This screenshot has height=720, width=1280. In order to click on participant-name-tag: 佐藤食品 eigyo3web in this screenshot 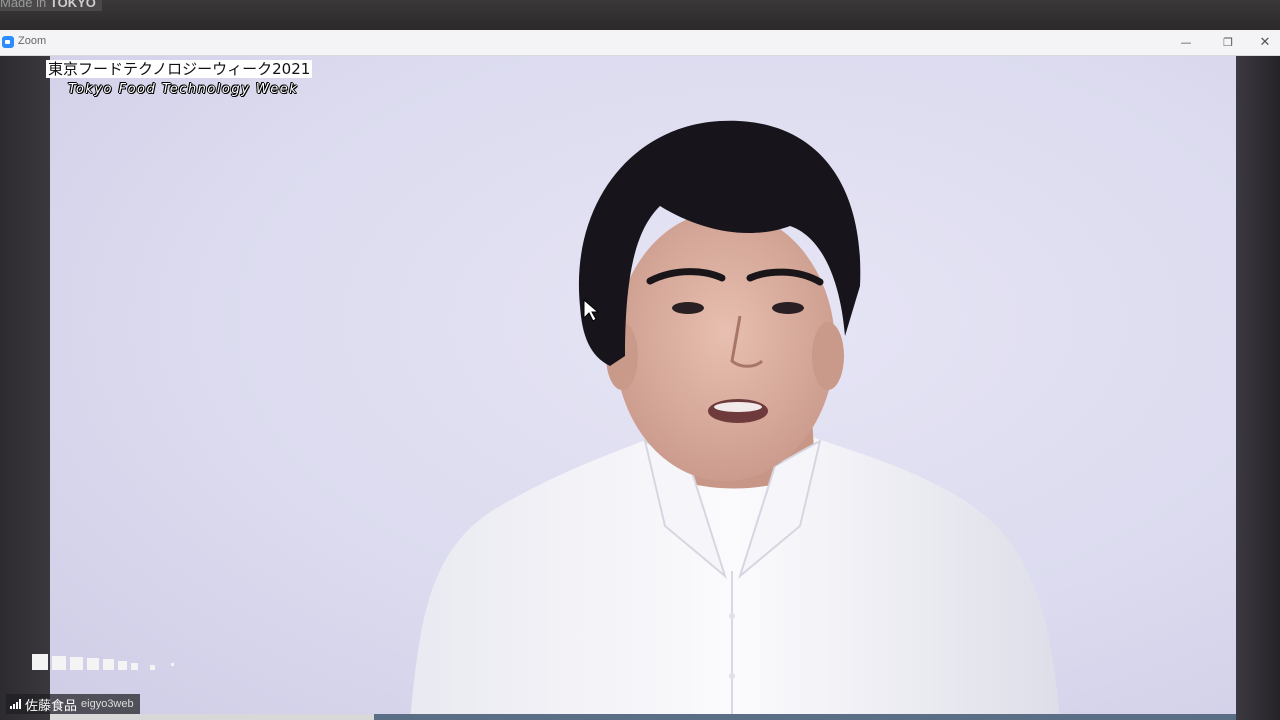, I will do `click(73, 704)`.